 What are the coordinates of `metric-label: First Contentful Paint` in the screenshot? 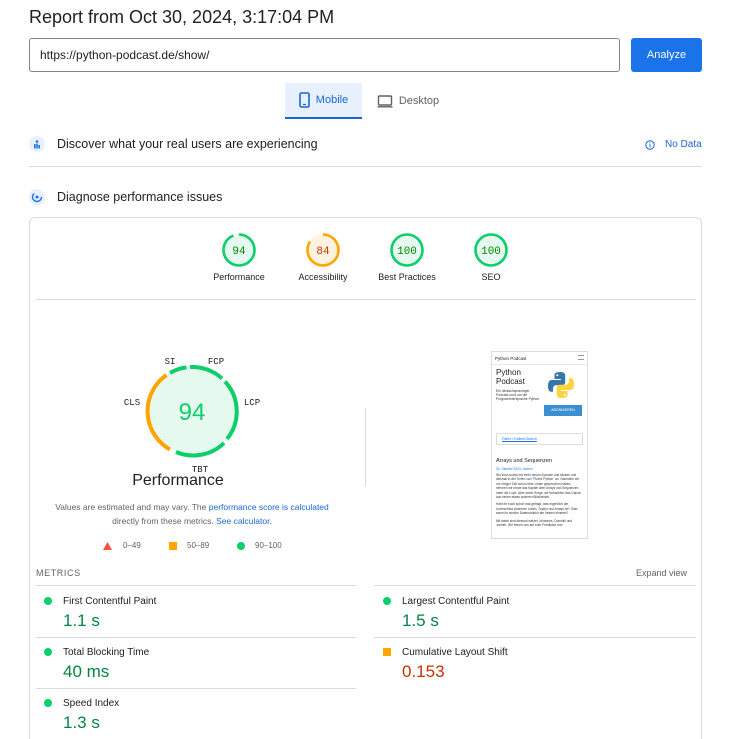 It's located at (110, 601).